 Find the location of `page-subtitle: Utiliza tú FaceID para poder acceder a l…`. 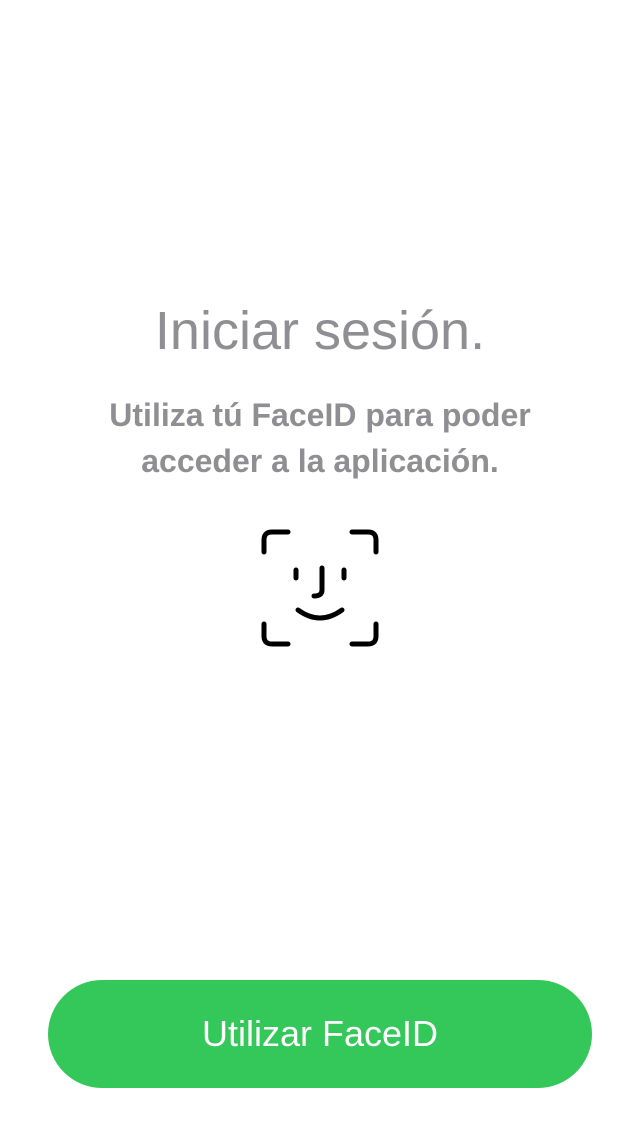

page-subtitle: Utiliza tú FaceID para poder acceder a l… is located at coordinates (320, 438).